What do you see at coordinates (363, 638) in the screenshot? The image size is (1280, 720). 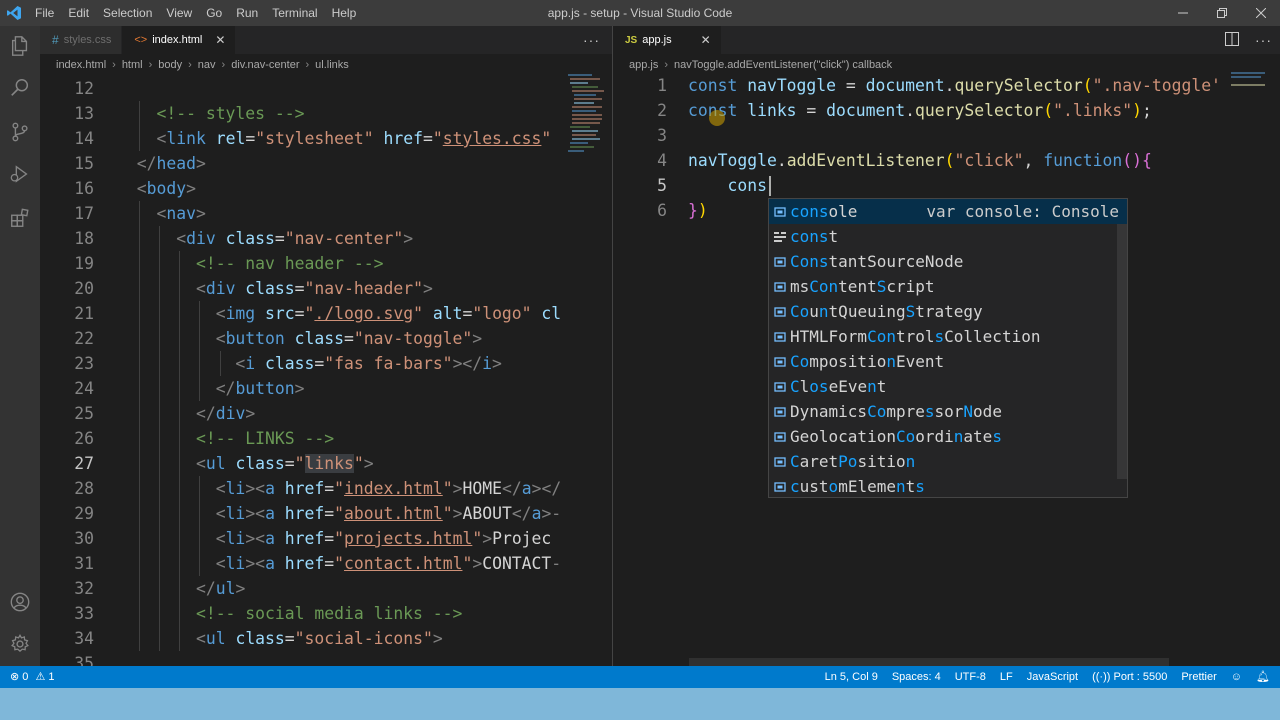 I see `code-token: "social-icons"` at bounding box center [363, 638].